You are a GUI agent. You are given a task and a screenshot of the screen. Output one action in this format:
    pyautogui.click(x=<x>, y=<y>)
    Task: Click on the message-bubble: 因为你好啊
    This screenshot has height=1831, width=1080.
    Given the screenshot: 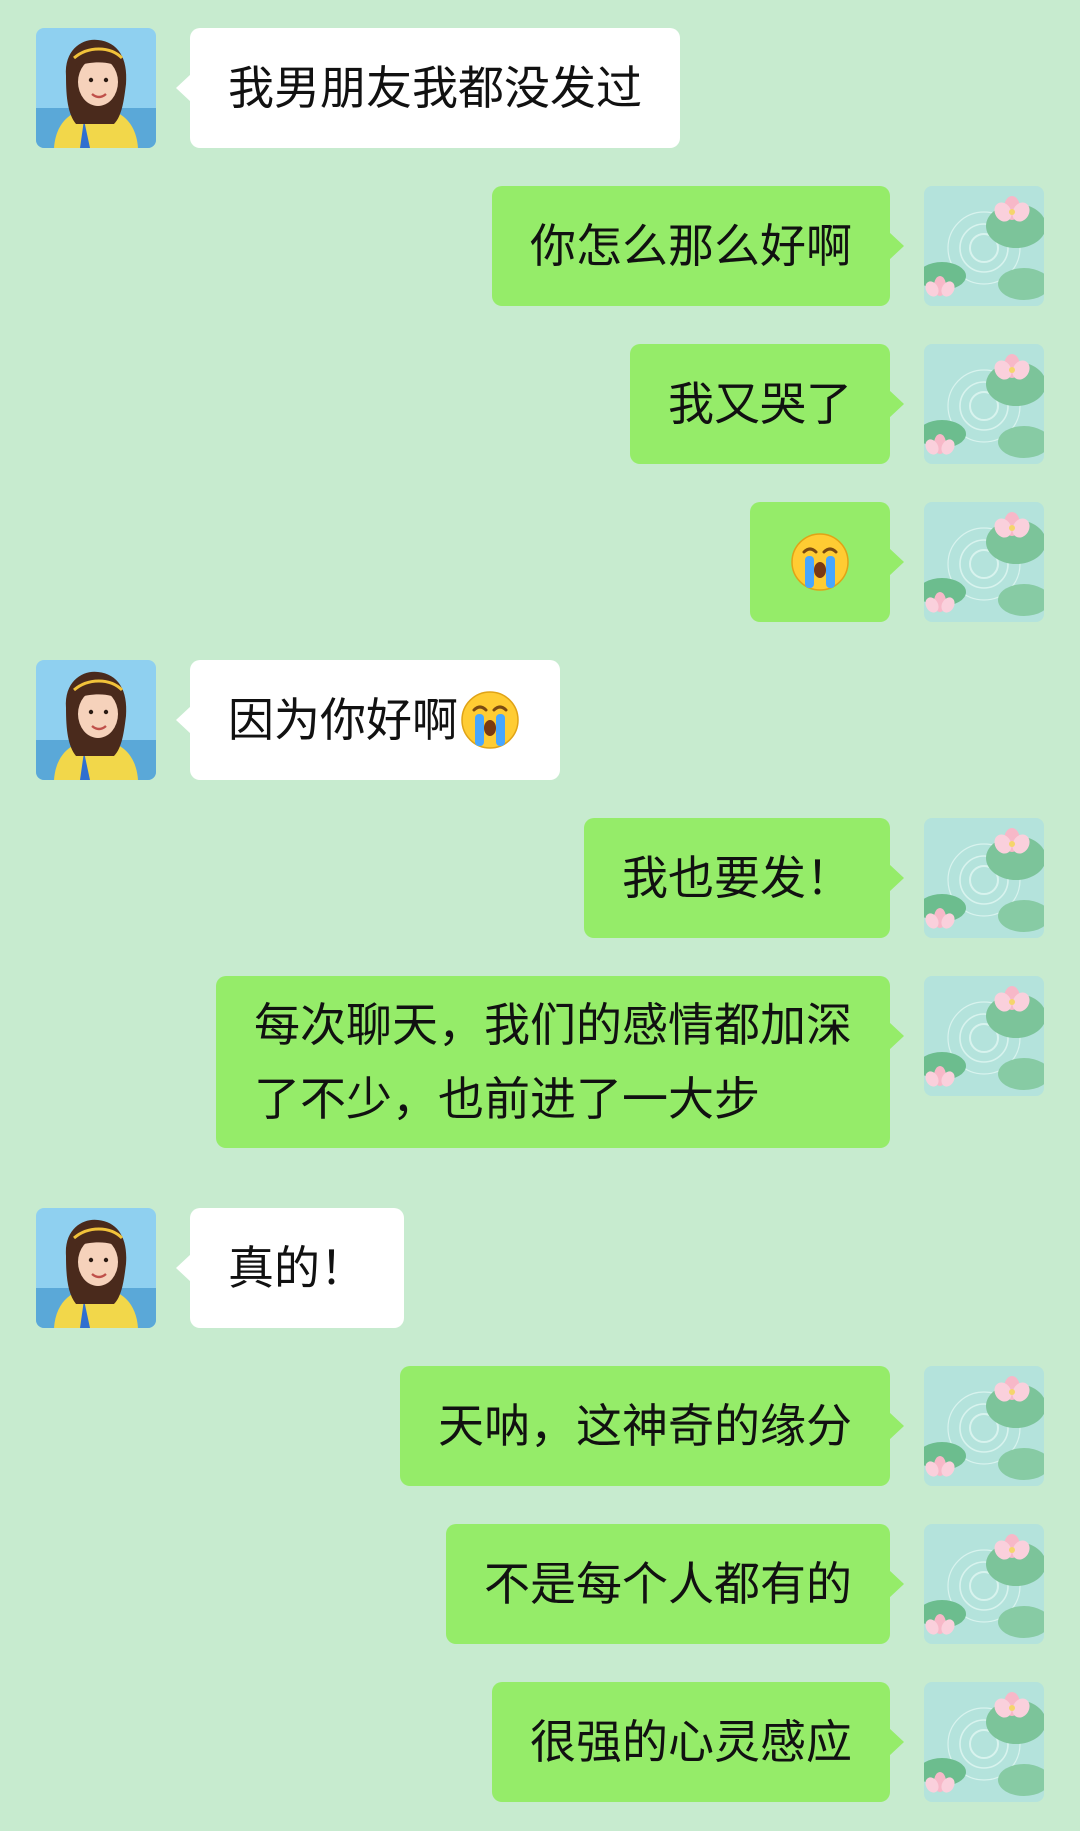 What is the action you would take?
    pyautogui.click(x=368, y=720)
    